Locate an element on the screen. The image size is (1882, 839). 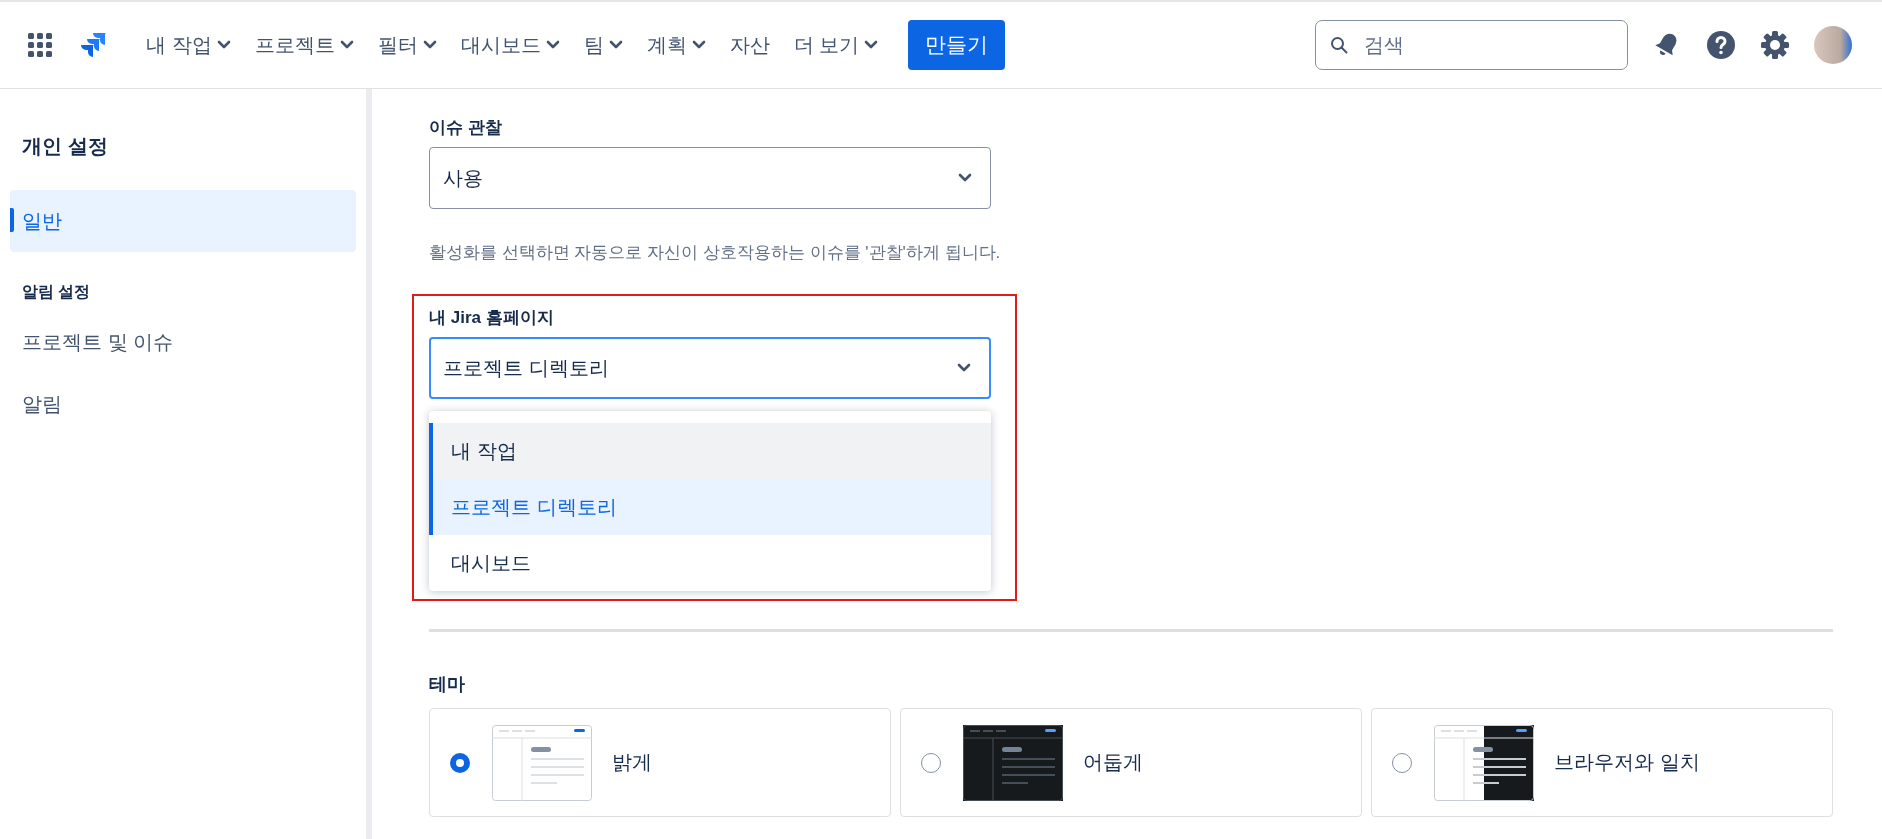
theme-label: 밝게 is located at coordinates (632, 762).